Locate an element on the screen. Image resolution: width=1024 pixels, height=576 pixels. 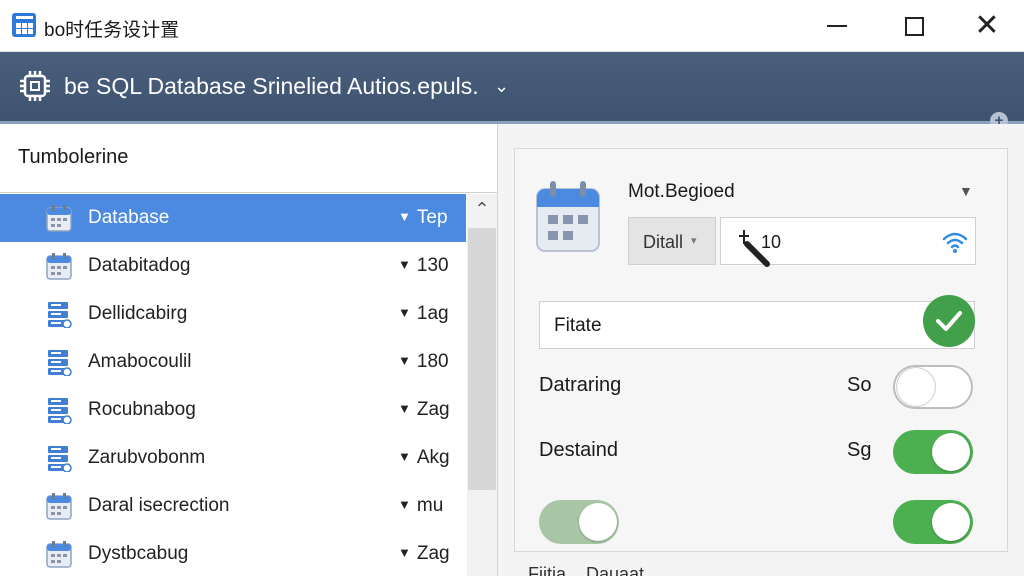
list-item-label: Dellidcabirg is located at coordinates (138, 313).